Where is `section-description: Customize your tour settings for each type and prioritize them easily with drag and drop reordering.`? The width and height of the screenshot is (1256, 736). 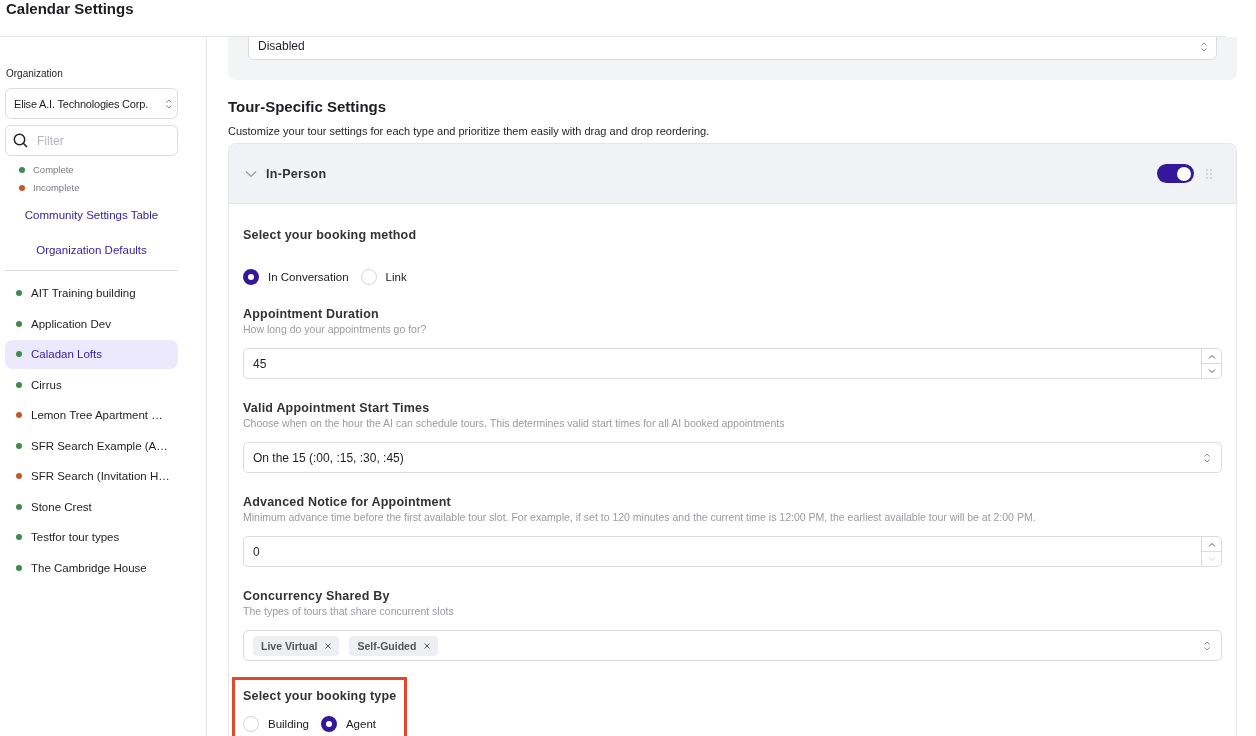 section-description: Customize your tour settings for each type and prioritize them easily with drag and drop reordering. is located at coordinates (469, 131).